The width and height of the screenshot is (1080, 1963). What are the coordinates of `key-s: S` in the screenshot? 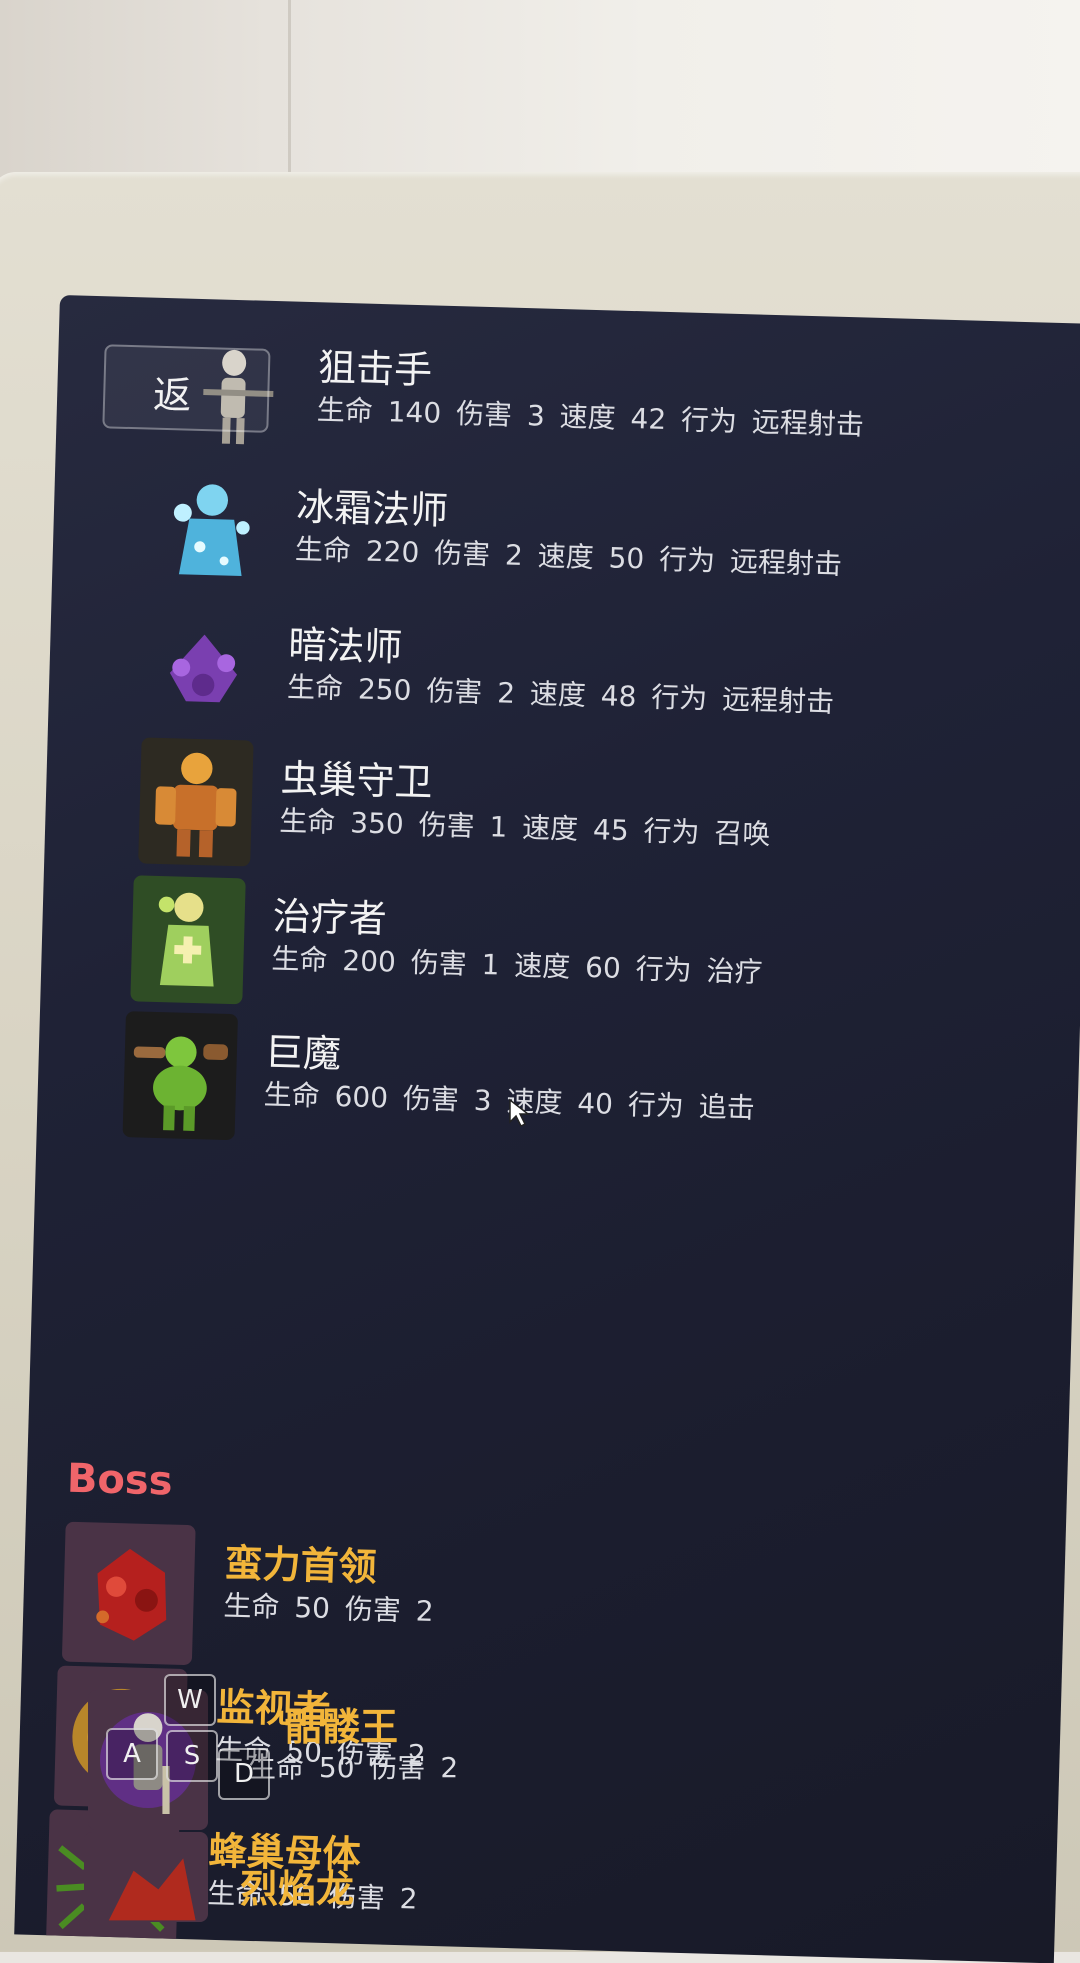 It's located at (192, 1756).